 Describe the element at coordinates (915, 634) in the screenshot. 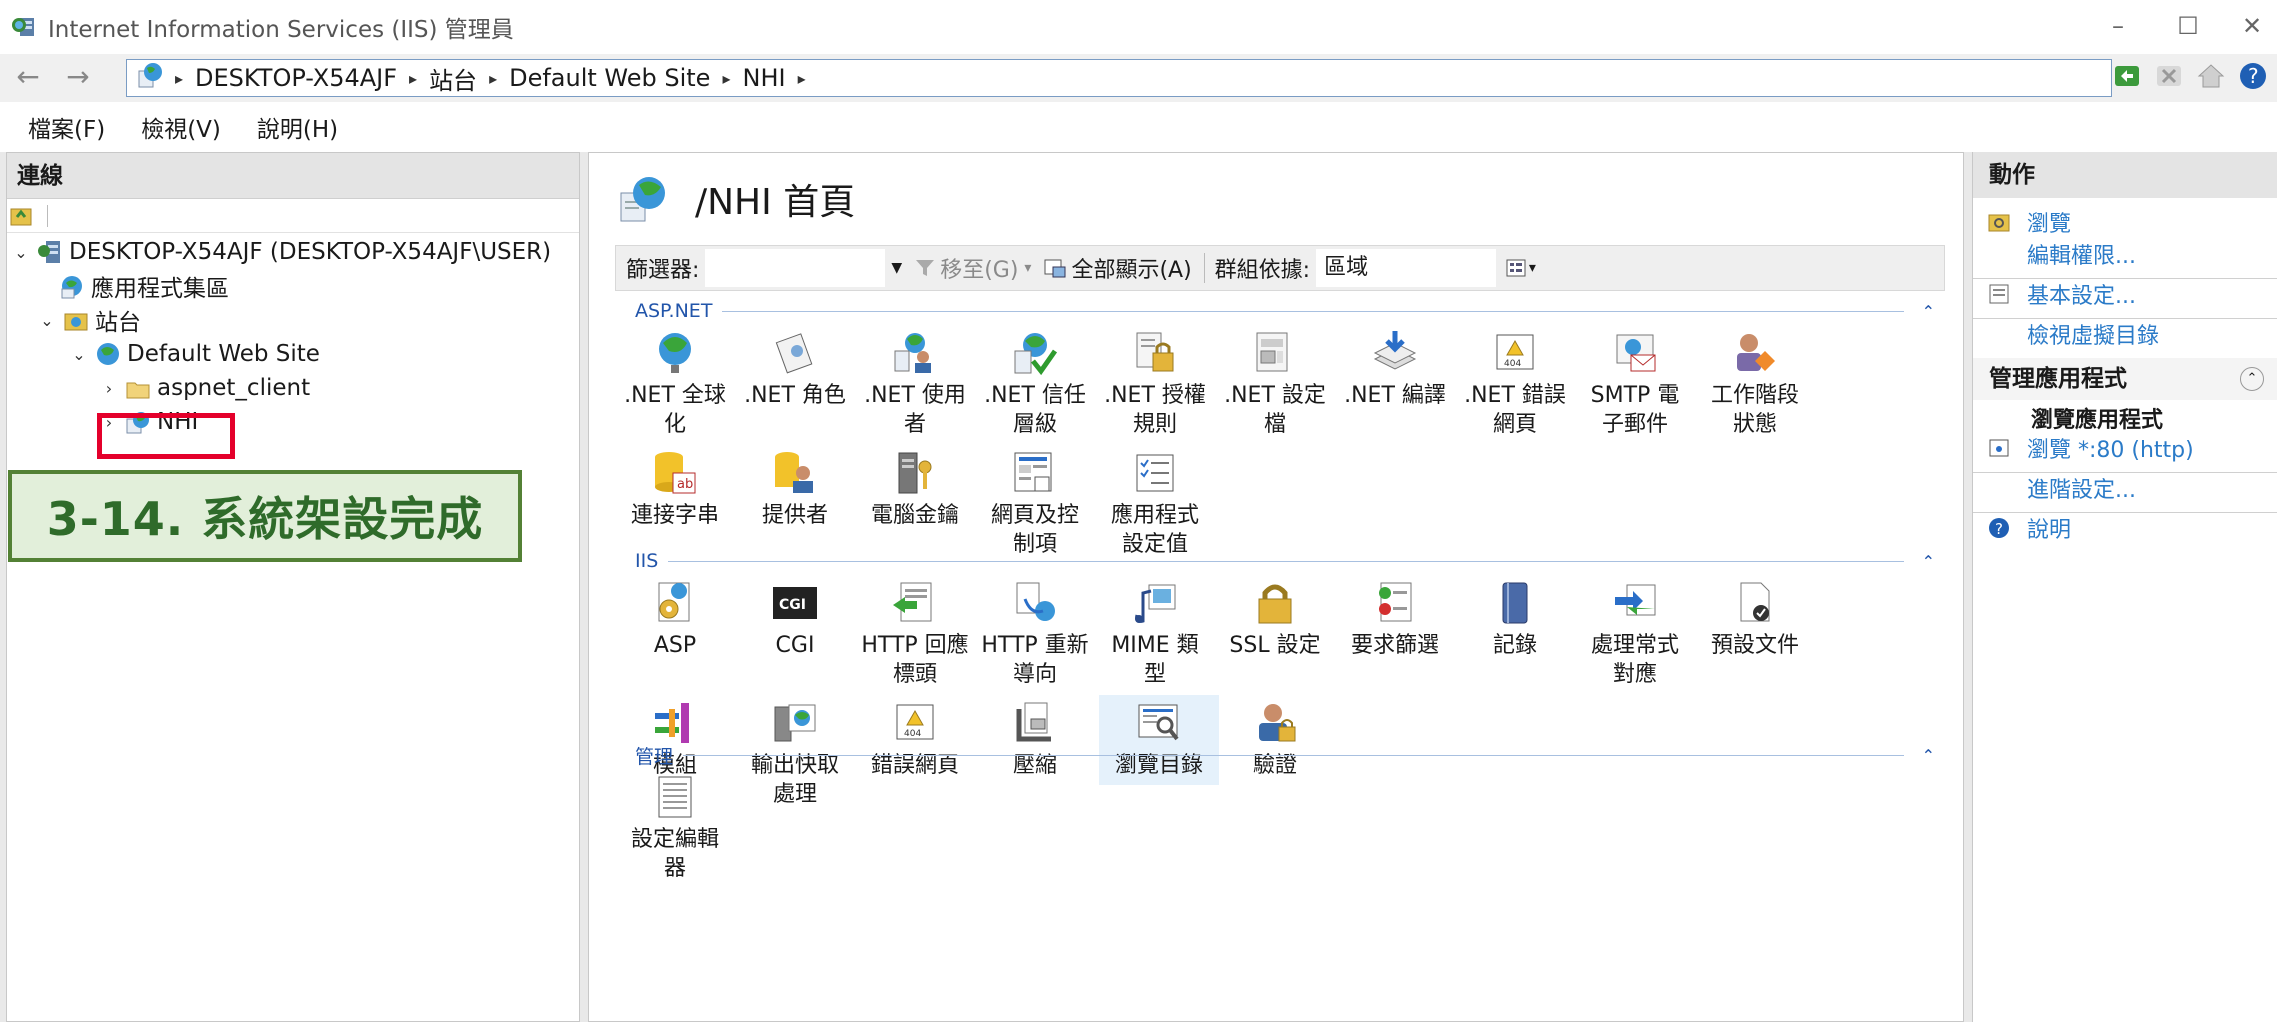

I see `feature-http-response-headers: HTTP 回應 標頭` at that location.